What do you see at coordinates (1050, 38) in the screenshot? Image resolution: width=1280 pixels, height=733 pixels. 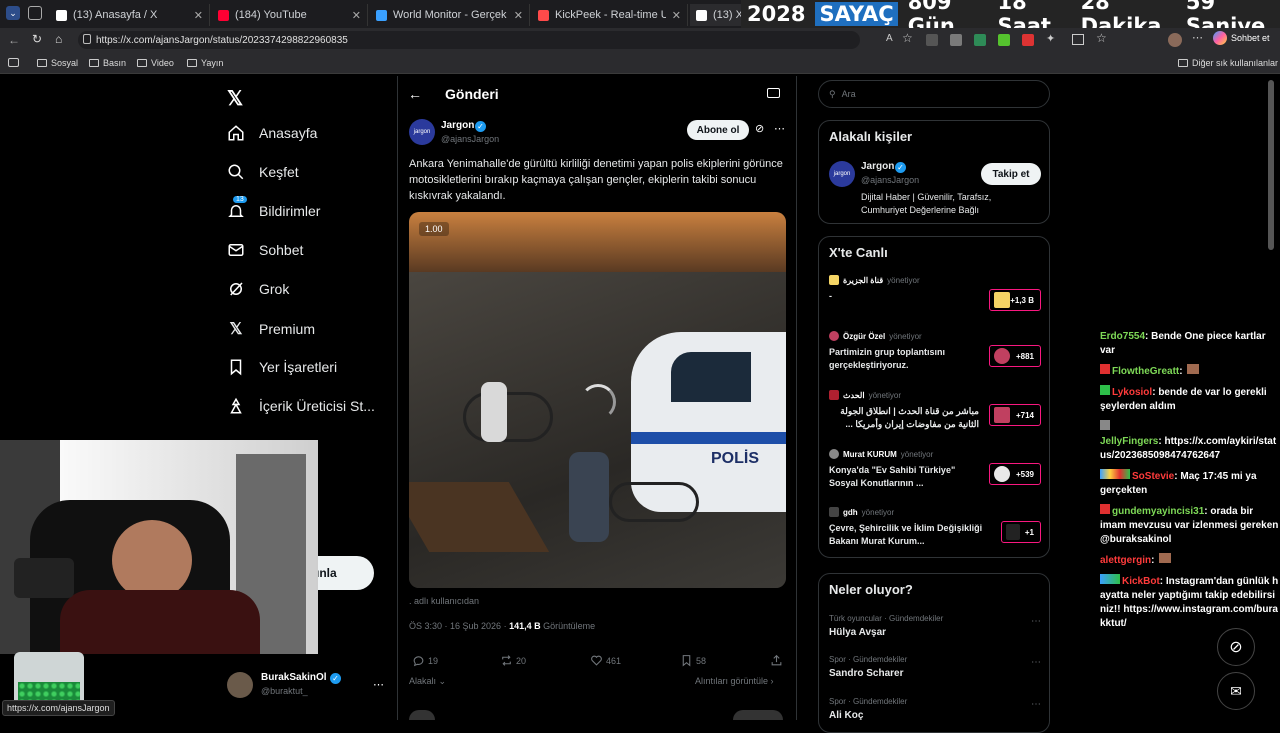 I see `extensions-puzzle-icon: ✦` at bounding box center [1050, 38].